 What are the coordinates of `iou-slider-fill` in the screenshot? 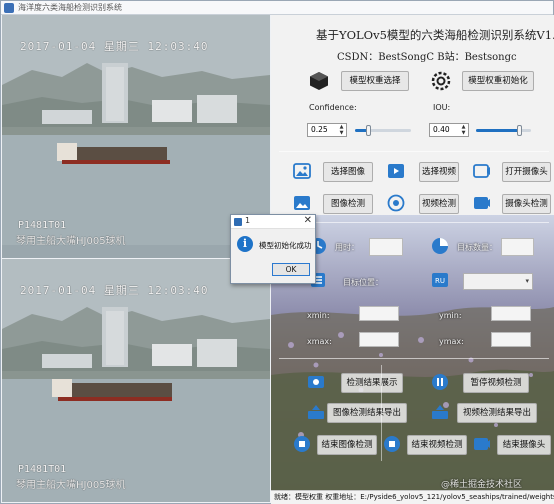 It's located at (498, 130).